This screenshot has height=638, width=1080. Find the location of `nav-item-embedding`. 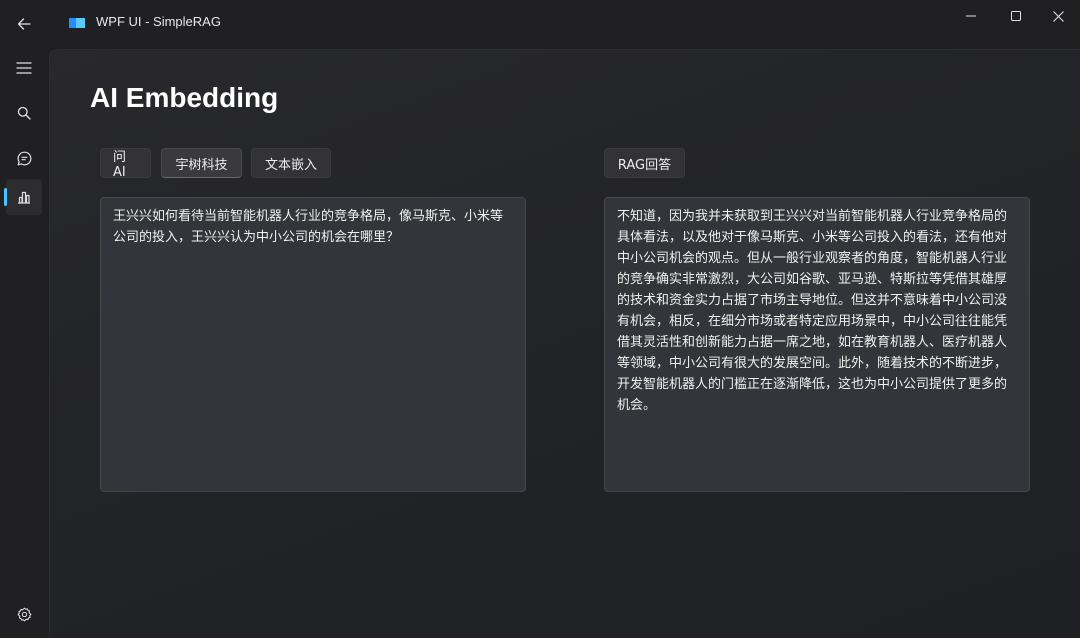

nav-item-embedding is located at coordinates (23, 197).